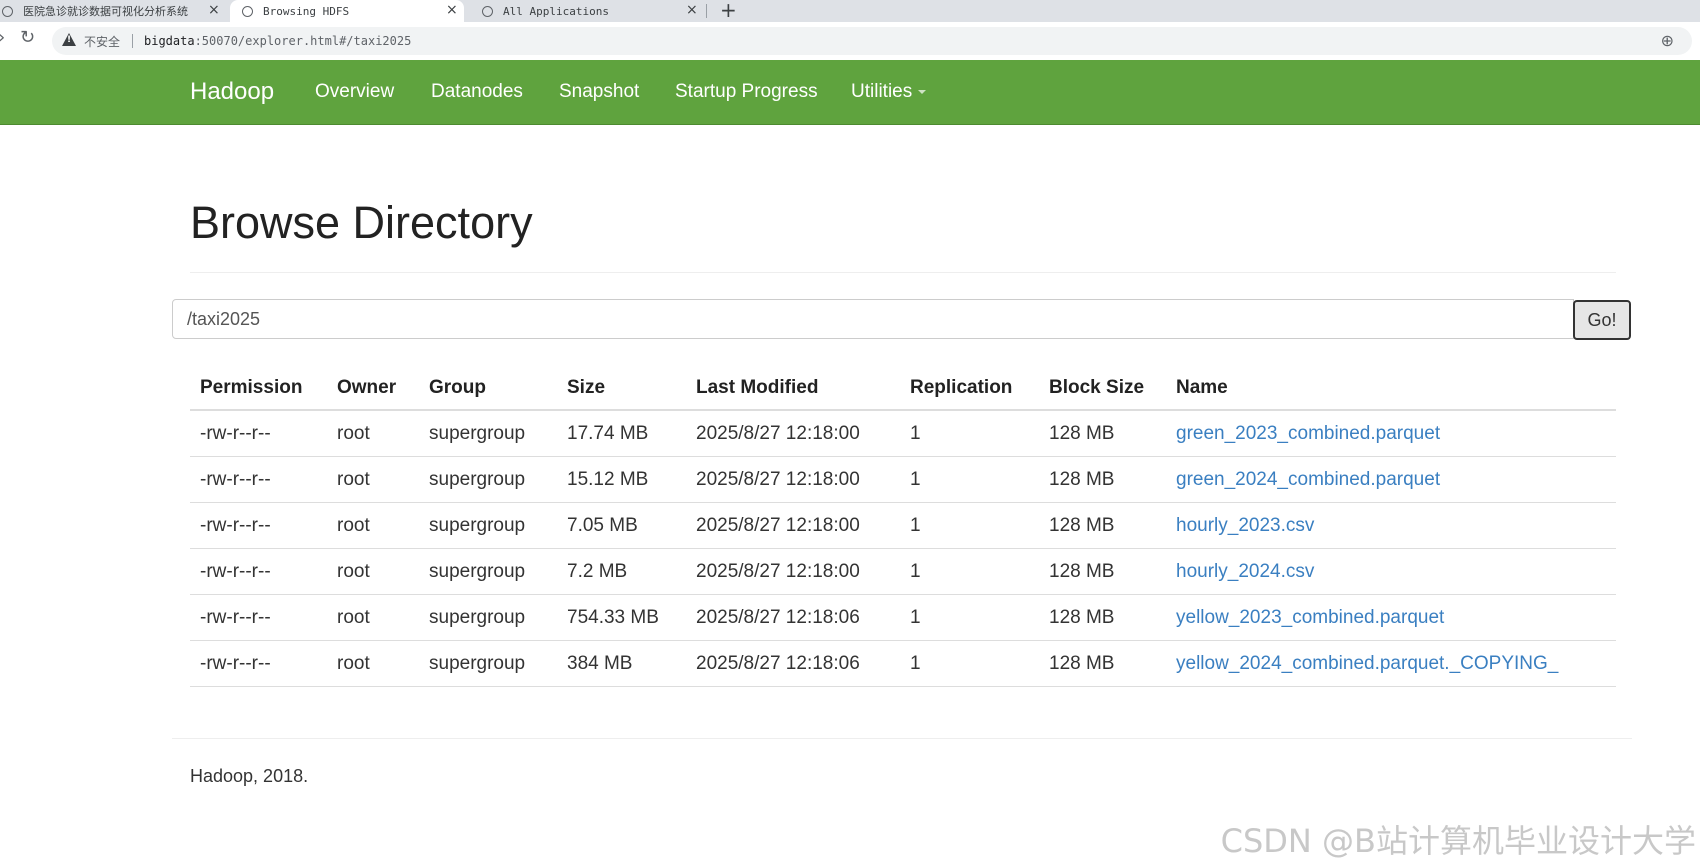 The width and height of the screenshot is (1700, 865). What do you see at coordinates (882, 91) in the screenshot?
I see `nav-utilities-label: Utilities` at bounding box center [882, 91].